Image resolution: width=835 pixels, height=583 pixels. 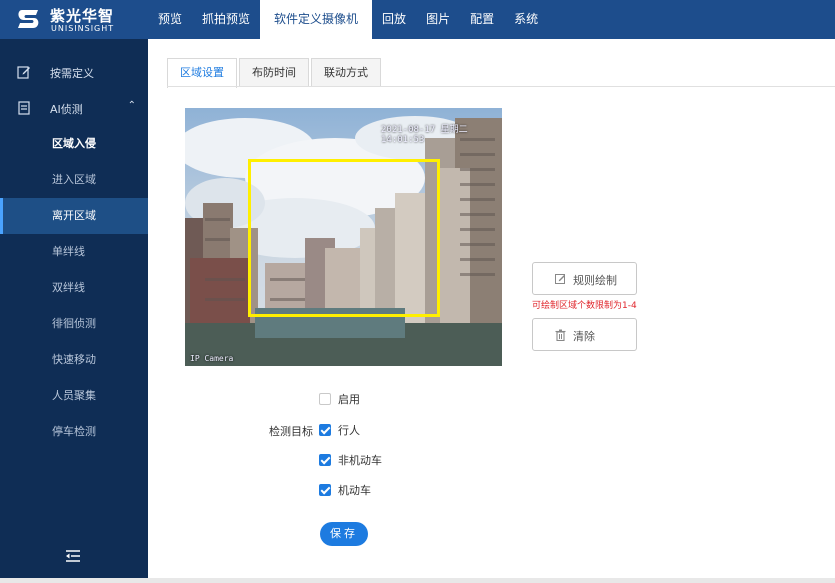 I want to click on clear-button: 清除, so click(x=584, y=334).